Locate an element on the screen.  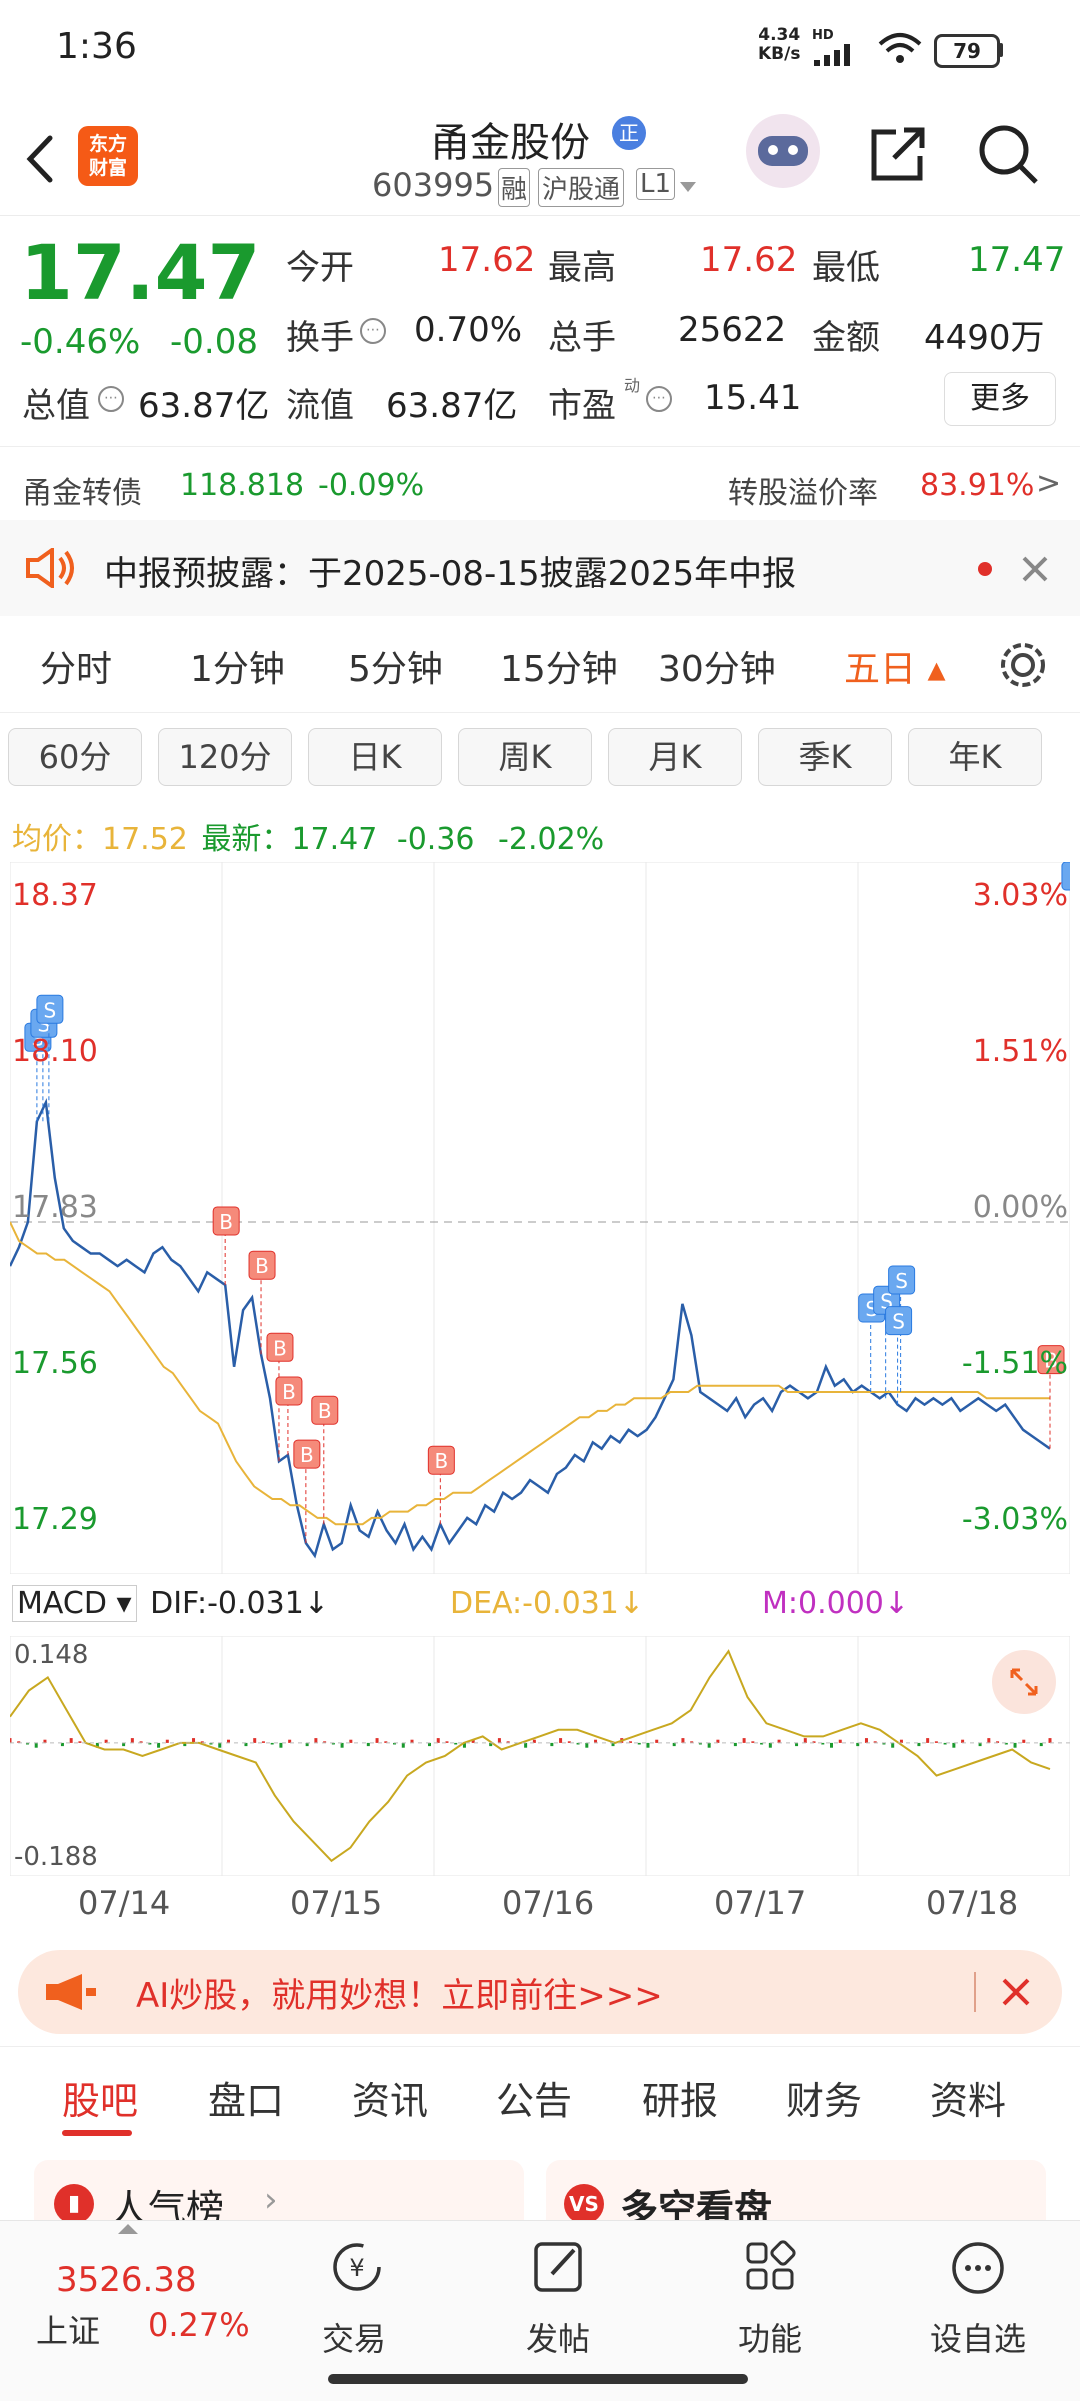
back-chevron-left-icon is located at coordinates (40, 159).